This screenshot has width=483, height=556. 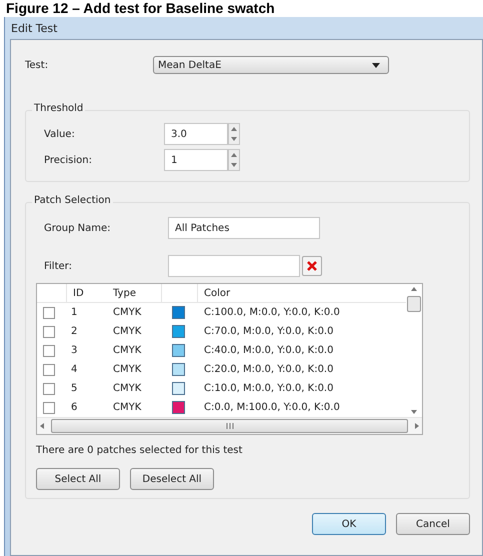 I want to click on number-field: 3.0, so click(x=196, y=134).